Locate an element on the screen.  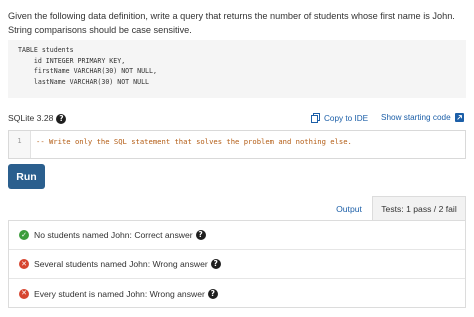
test-result-text: No students named John: Correct answer is located at coordinates (113, 235).